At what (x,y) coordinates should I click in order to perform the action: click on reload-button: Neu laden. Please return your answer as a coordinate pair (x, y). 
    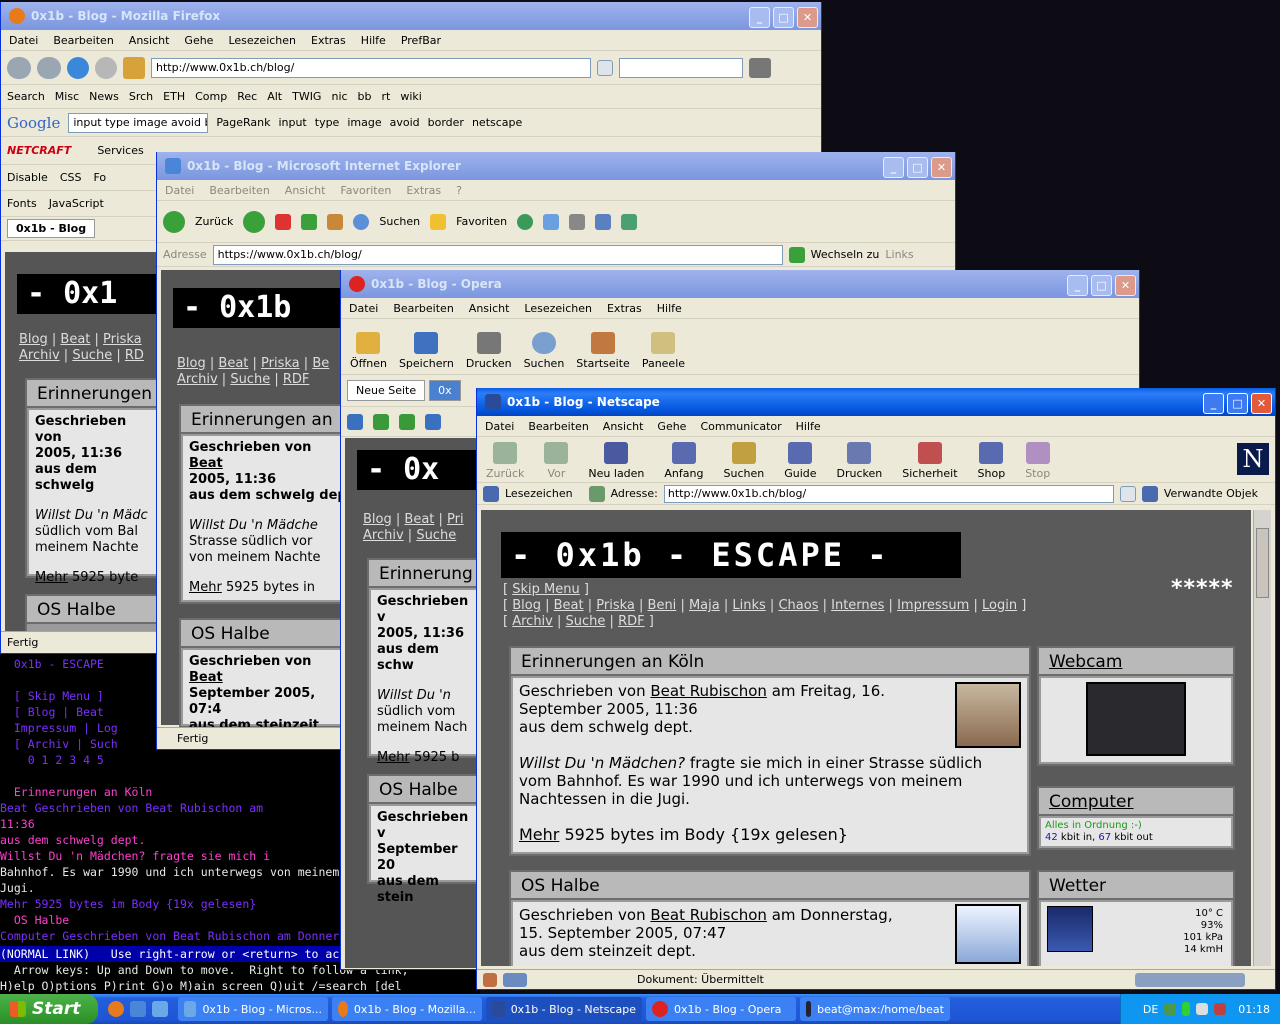
    Looking at the image, I should click on (616, 461).